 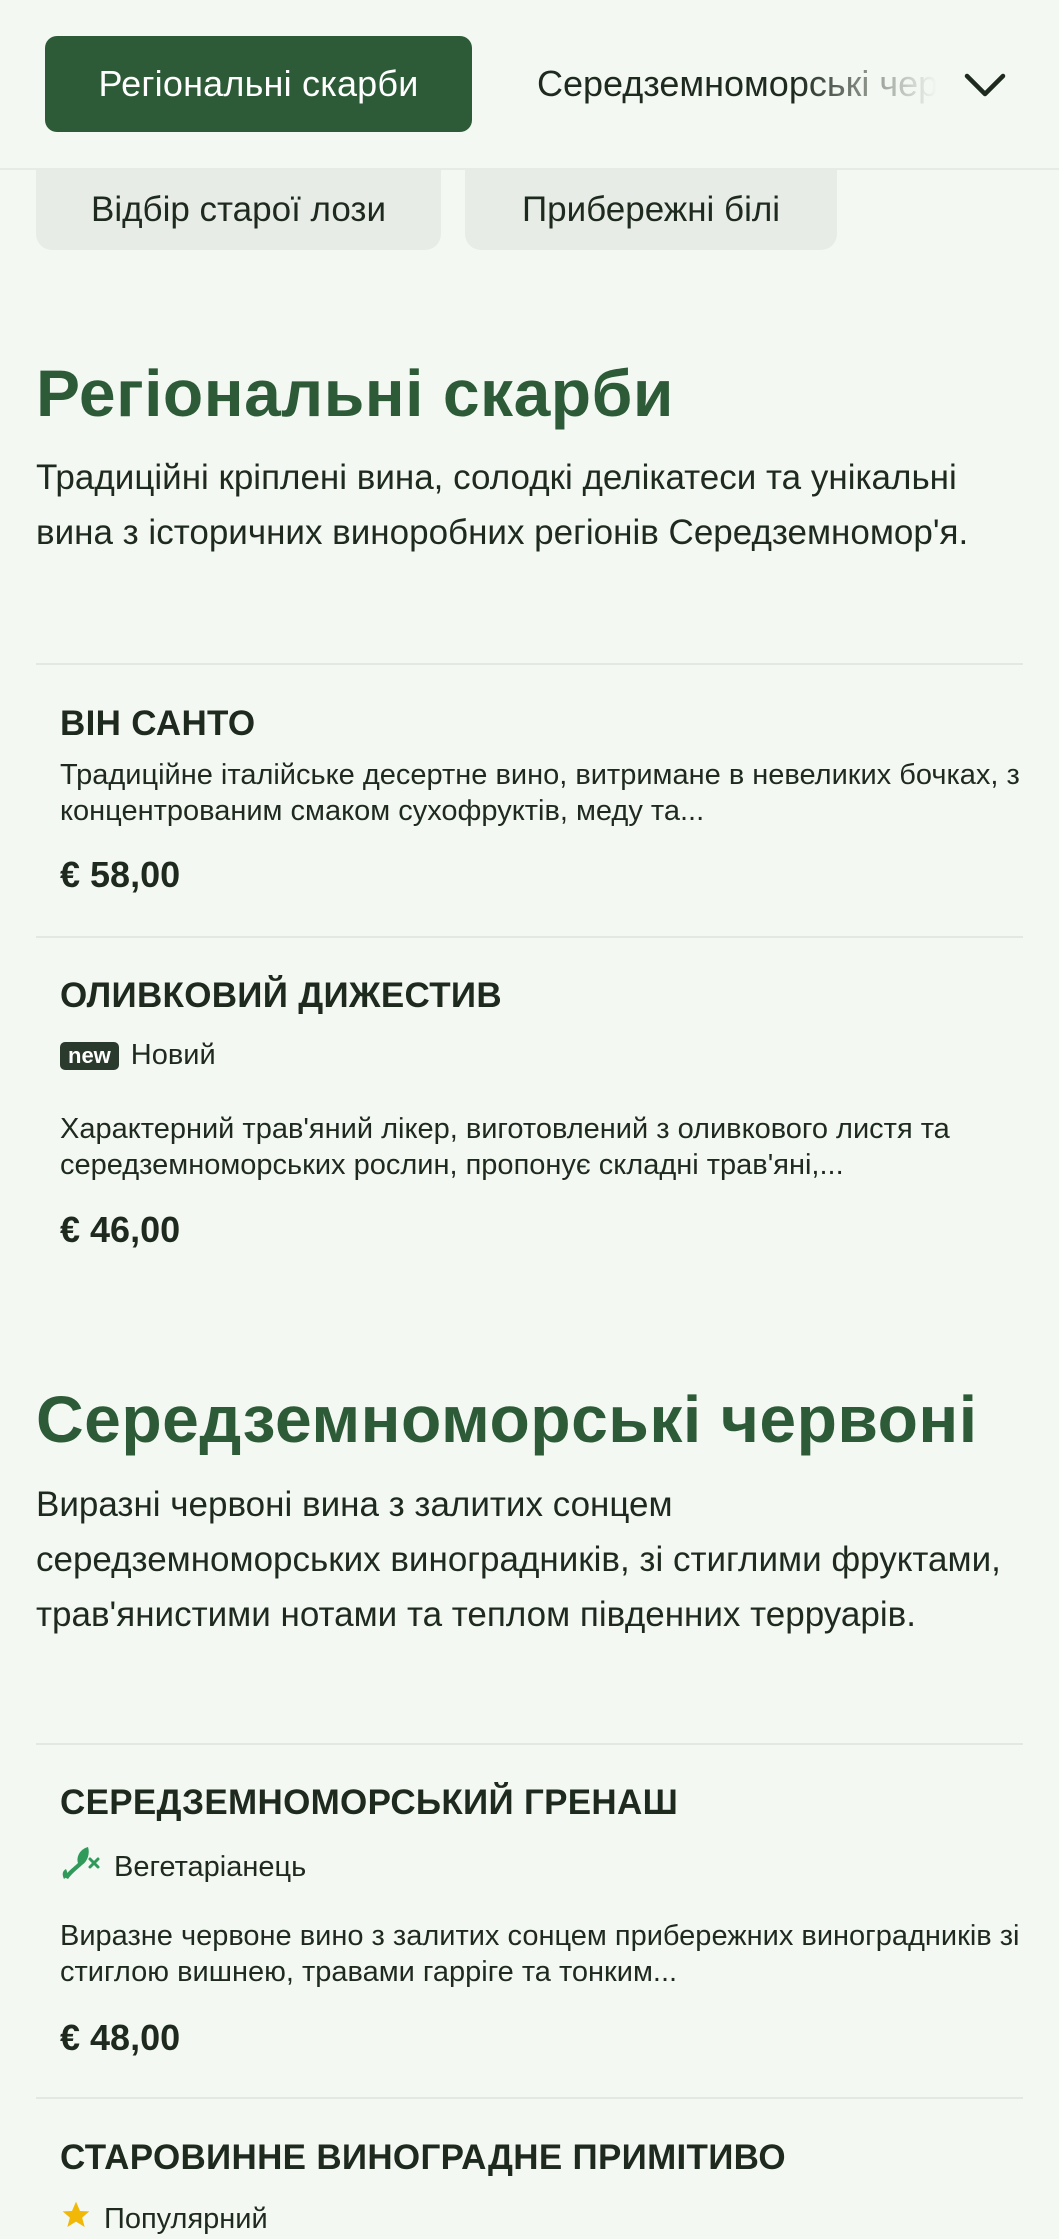 What do you see at coordinates (281, 995) in the screenshot?
I see `item-name: ОЛИВКОВИЙ ДИЖЕСТИВ` at bounding box center [281, 995].